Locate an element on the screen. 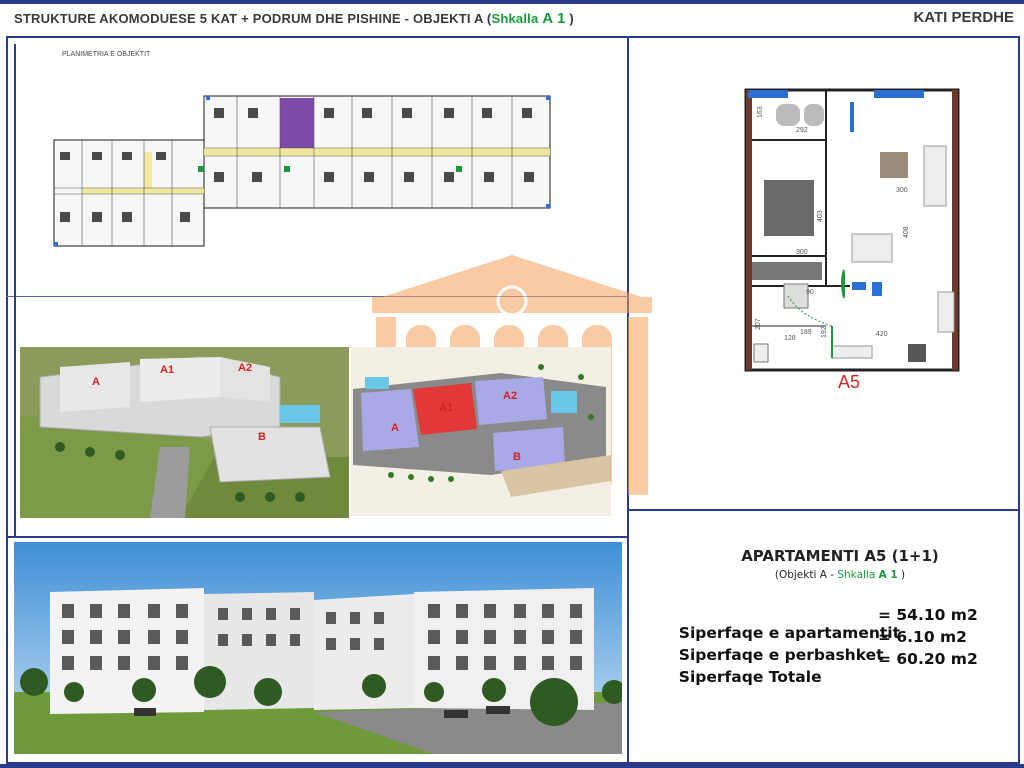 This screenshot has width=1024, height=768. dim-300-top: 300 is located at coordinates (902, 190).